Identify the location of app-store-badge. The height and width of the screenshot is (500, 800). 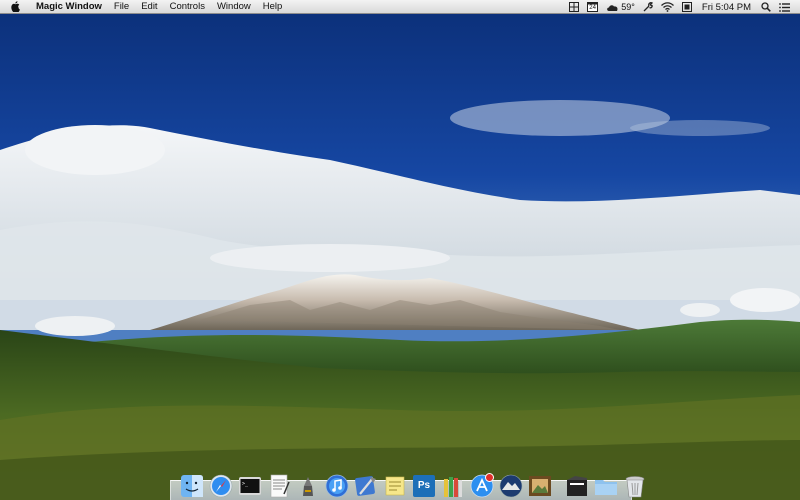
(489, 477).